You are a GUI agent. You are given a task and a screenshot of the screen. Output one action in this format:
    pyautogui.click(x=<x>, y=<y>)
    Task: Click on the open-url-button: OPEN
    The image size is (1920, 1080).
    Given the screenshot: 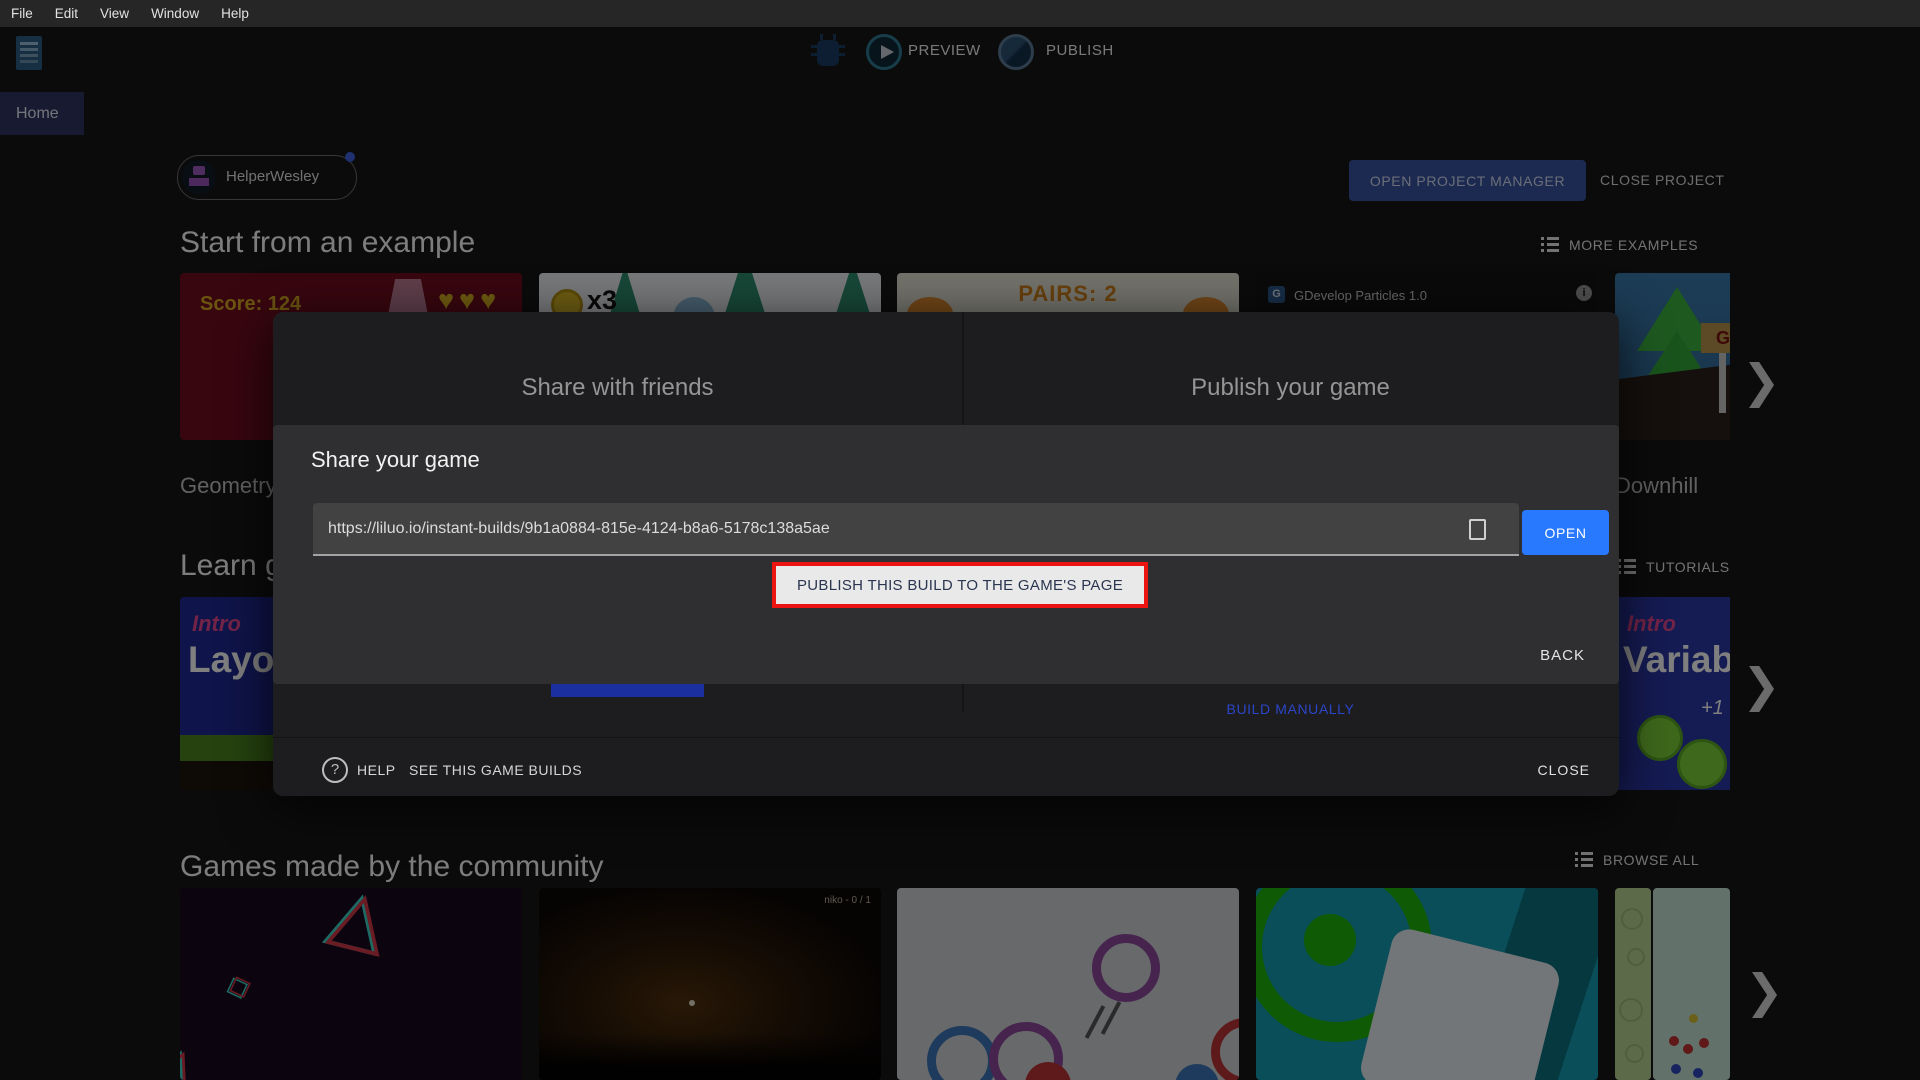 What is the action you would take?
    pyautogui.click(x=1565, y=532)
    